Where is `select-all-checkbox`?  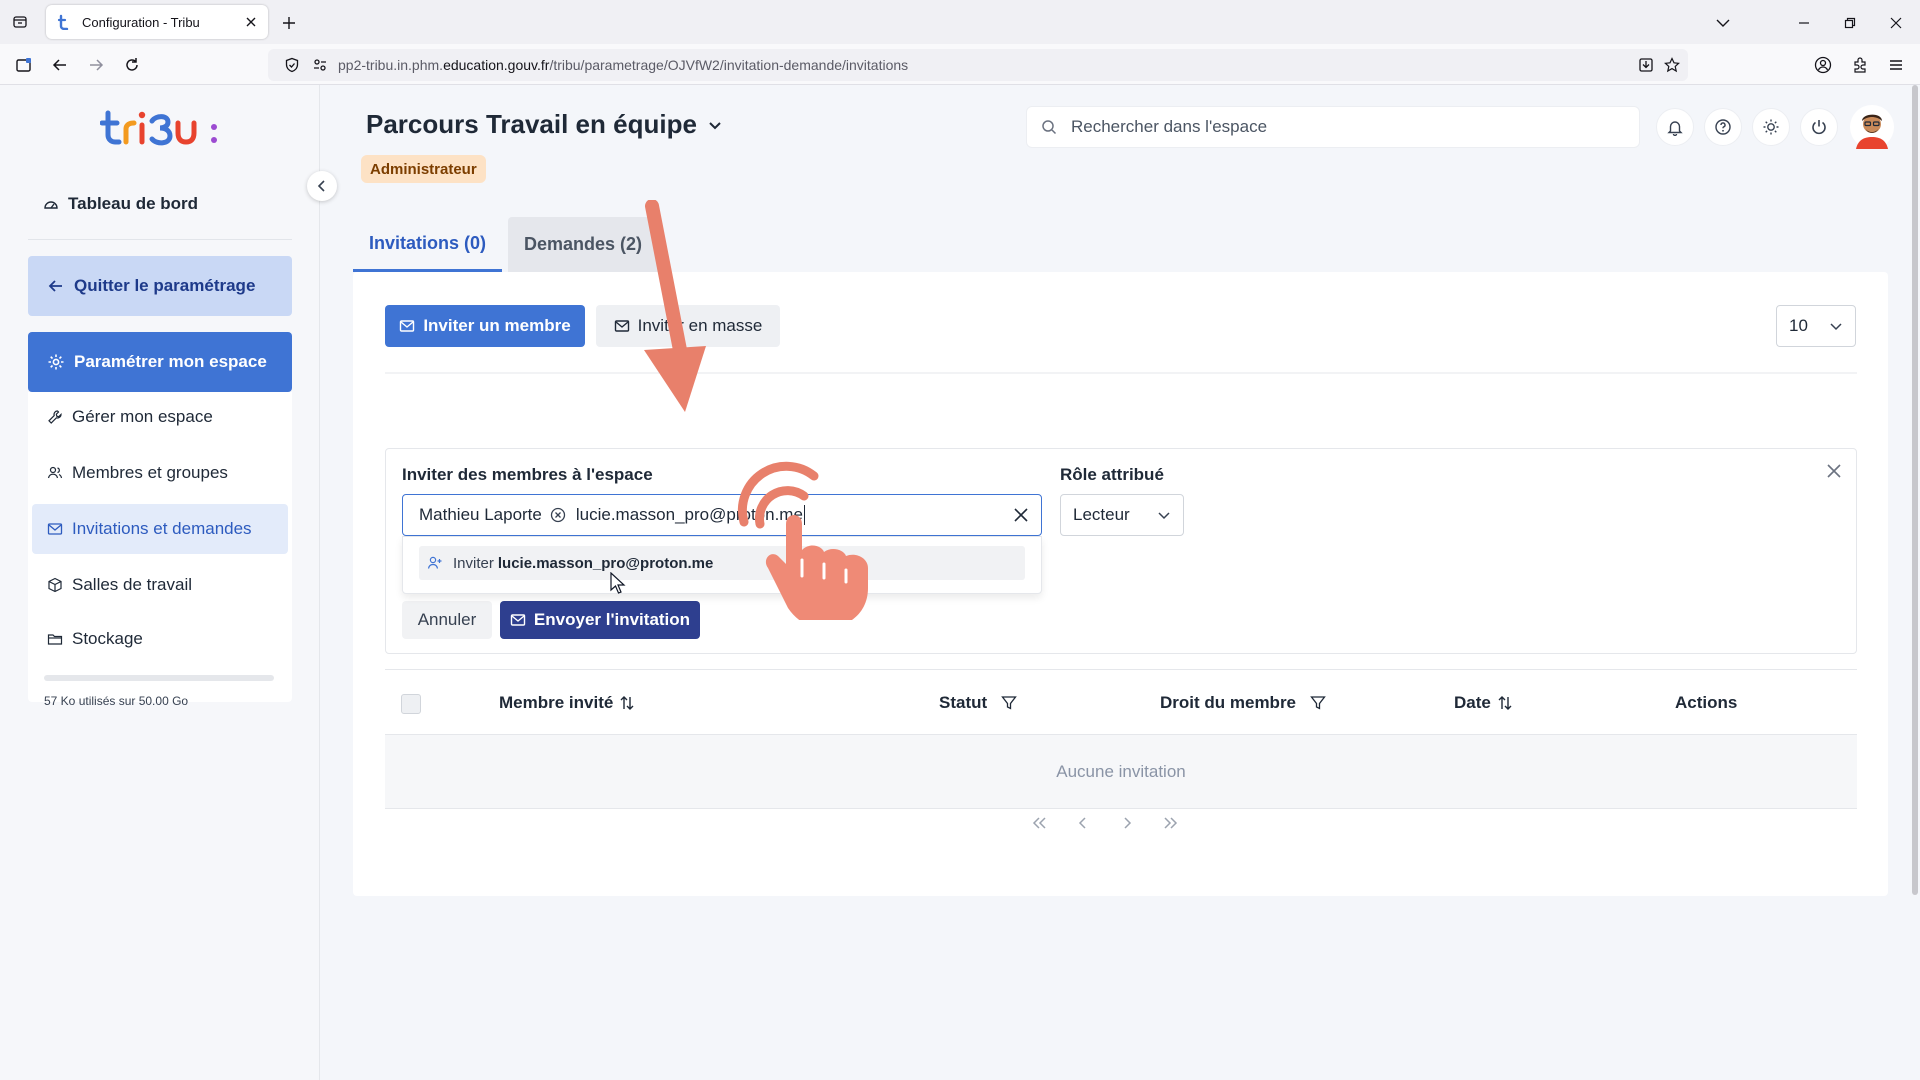 select-all-checkbox is located at coordinates (411, 704).